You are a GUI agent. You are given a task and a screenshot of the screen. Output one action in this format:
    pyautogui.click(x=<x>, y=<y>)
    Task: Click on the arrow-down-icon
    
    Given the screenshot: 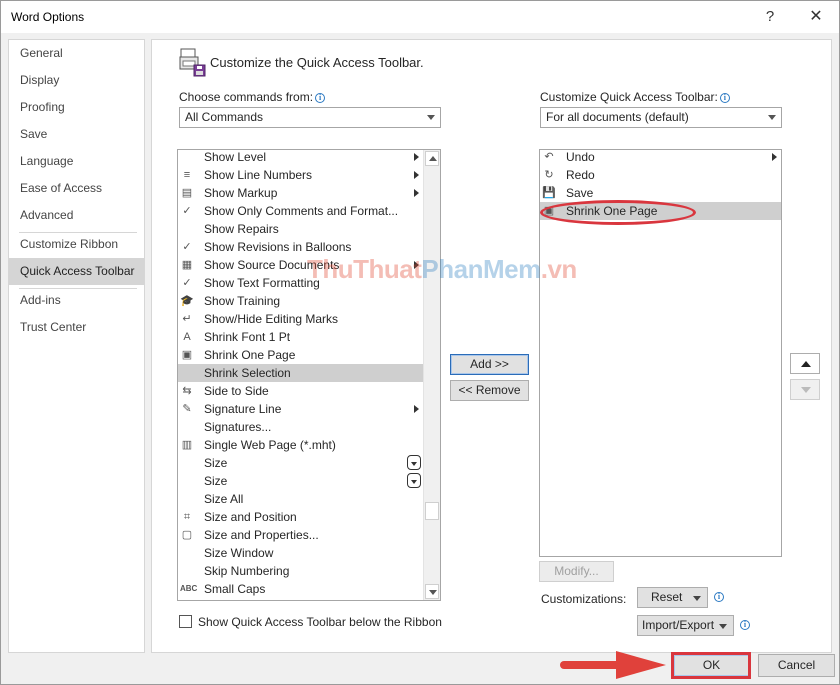 What is the action you would take?
    pyautogui.click(x=806, y=390)
    